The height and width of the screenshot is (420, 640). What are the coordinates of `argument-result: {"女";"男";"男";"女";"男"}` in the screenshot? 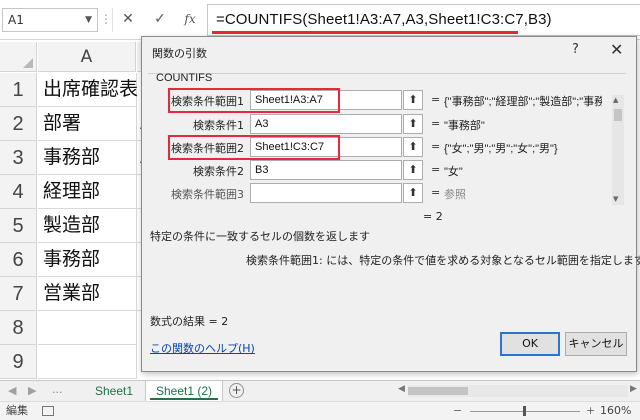 It's located at (501, 149).